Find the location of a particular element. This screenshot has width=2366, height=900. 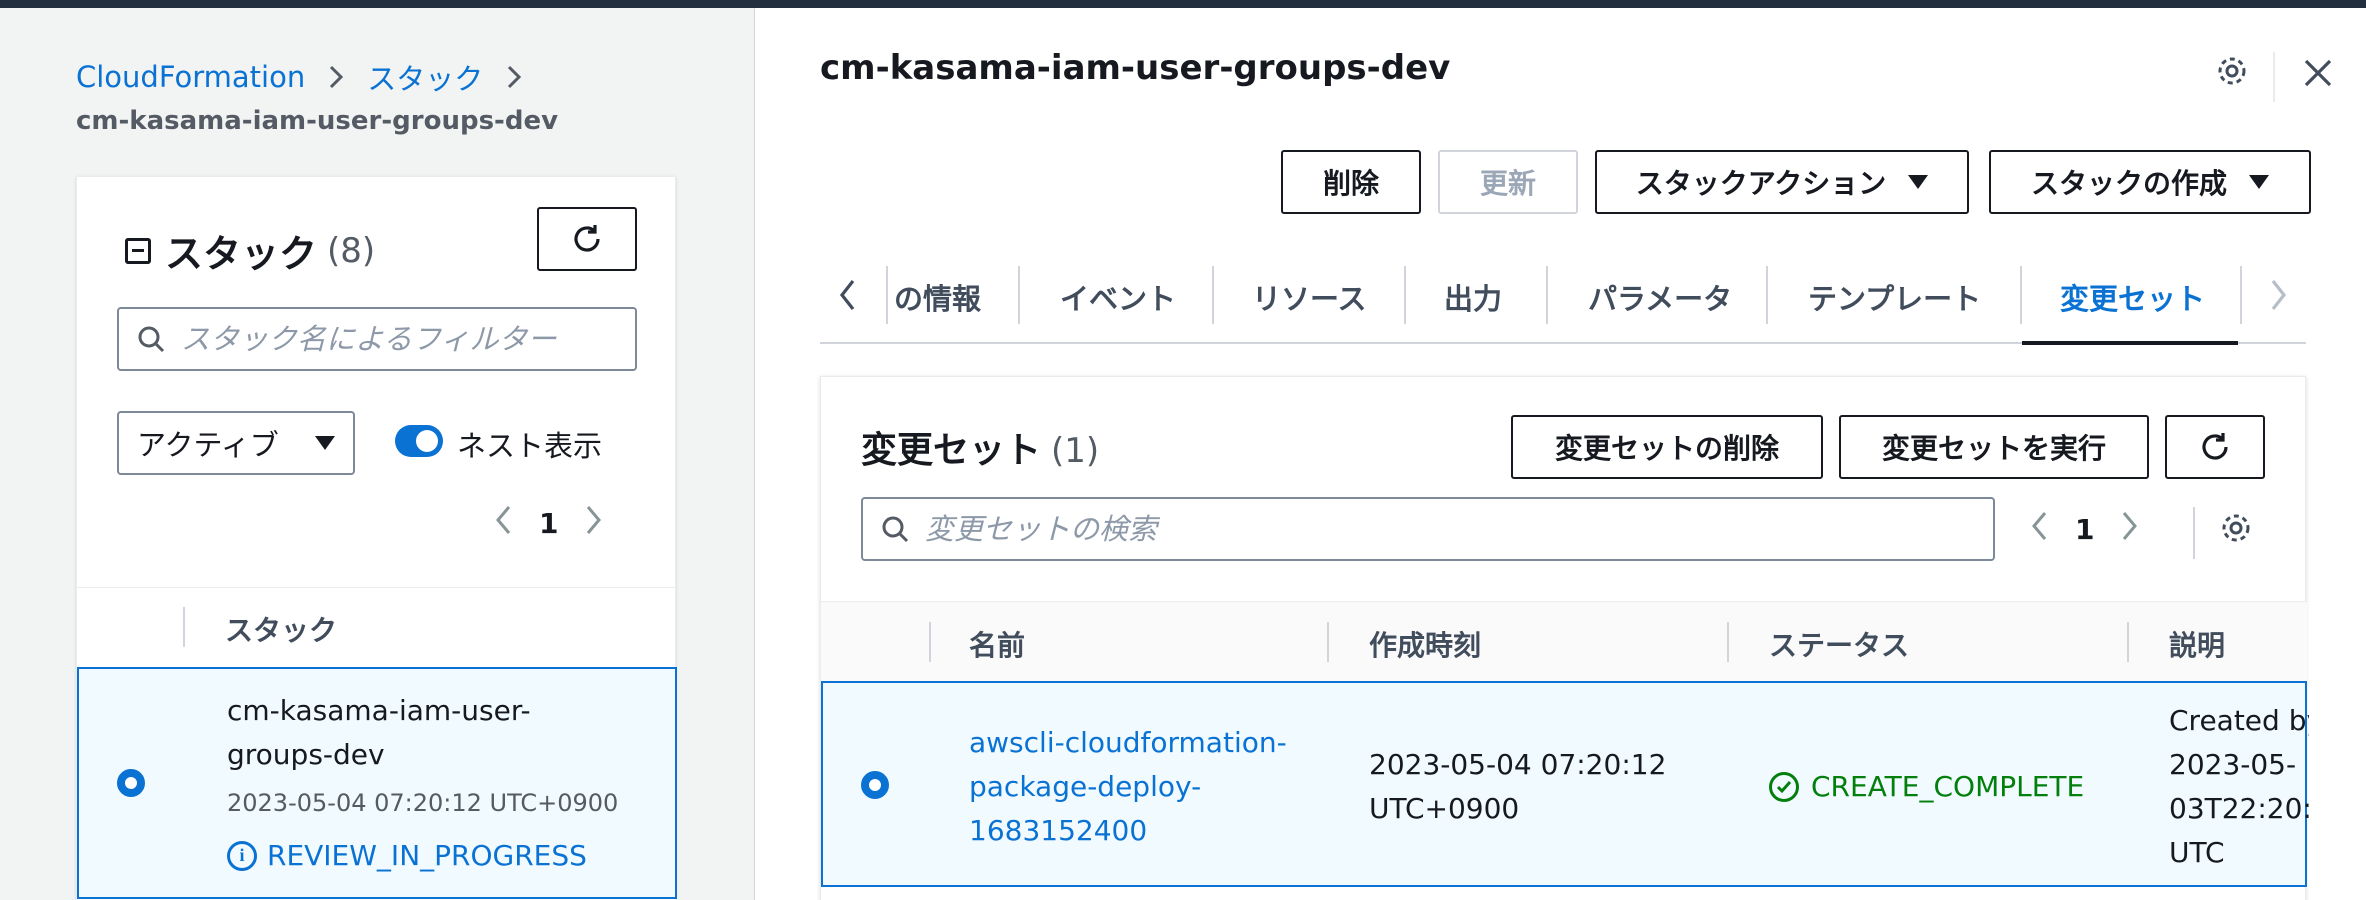

stacks-panel-header: スタック (8) is located at coordinates (250, 250).